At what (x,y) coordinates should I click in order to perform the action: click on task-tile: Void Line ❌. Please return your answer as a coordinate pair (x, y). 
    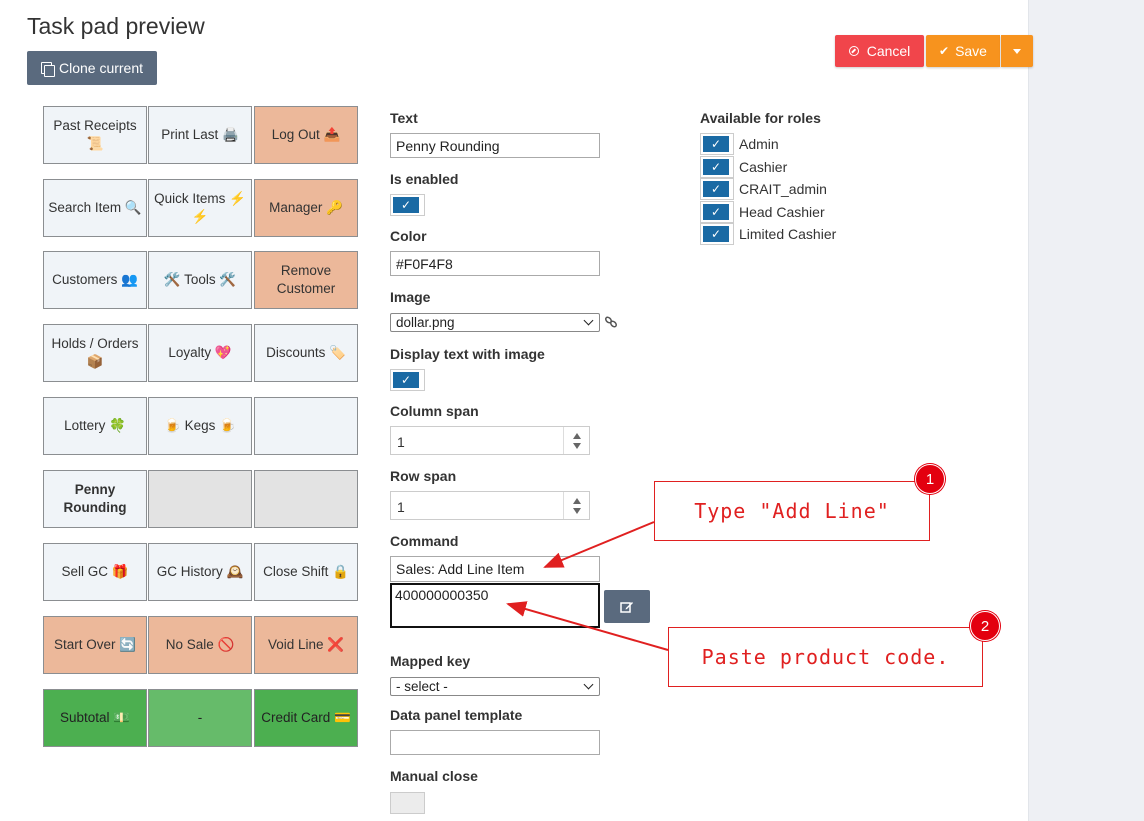
    Looking at the image, I should click on (306, 645).